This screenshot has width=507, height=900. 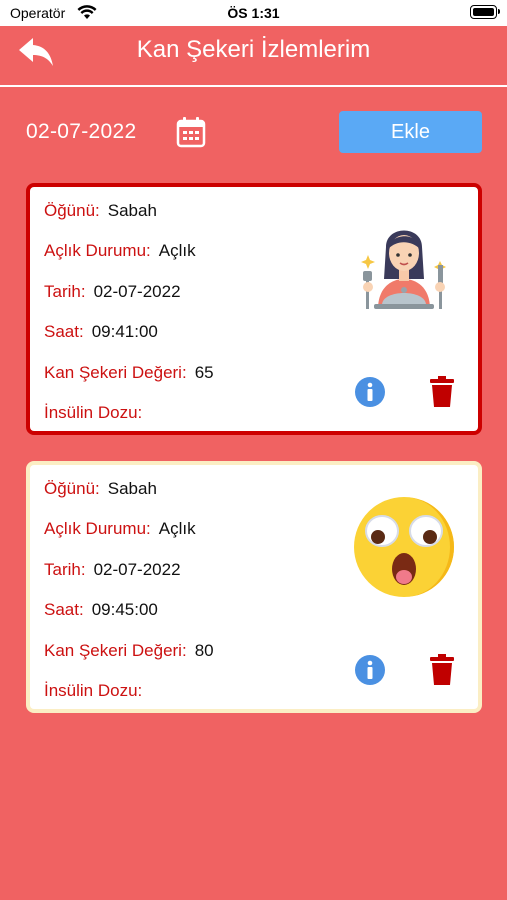 I want to click on time-row: Saat: 09:45:00, so click(x=101, y=610).